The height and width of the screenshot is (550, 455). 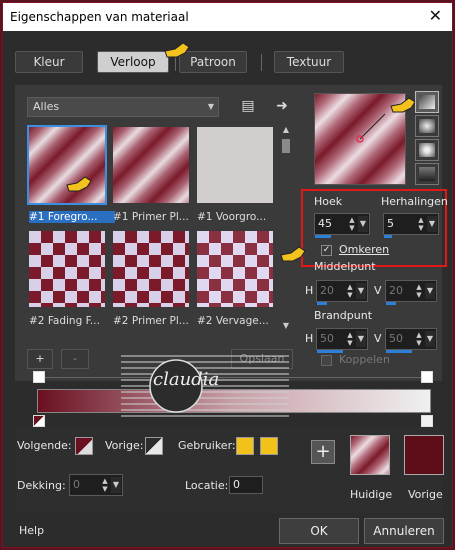 I want to click on add-to-swatches-button: +, so click(x=323, y=452).